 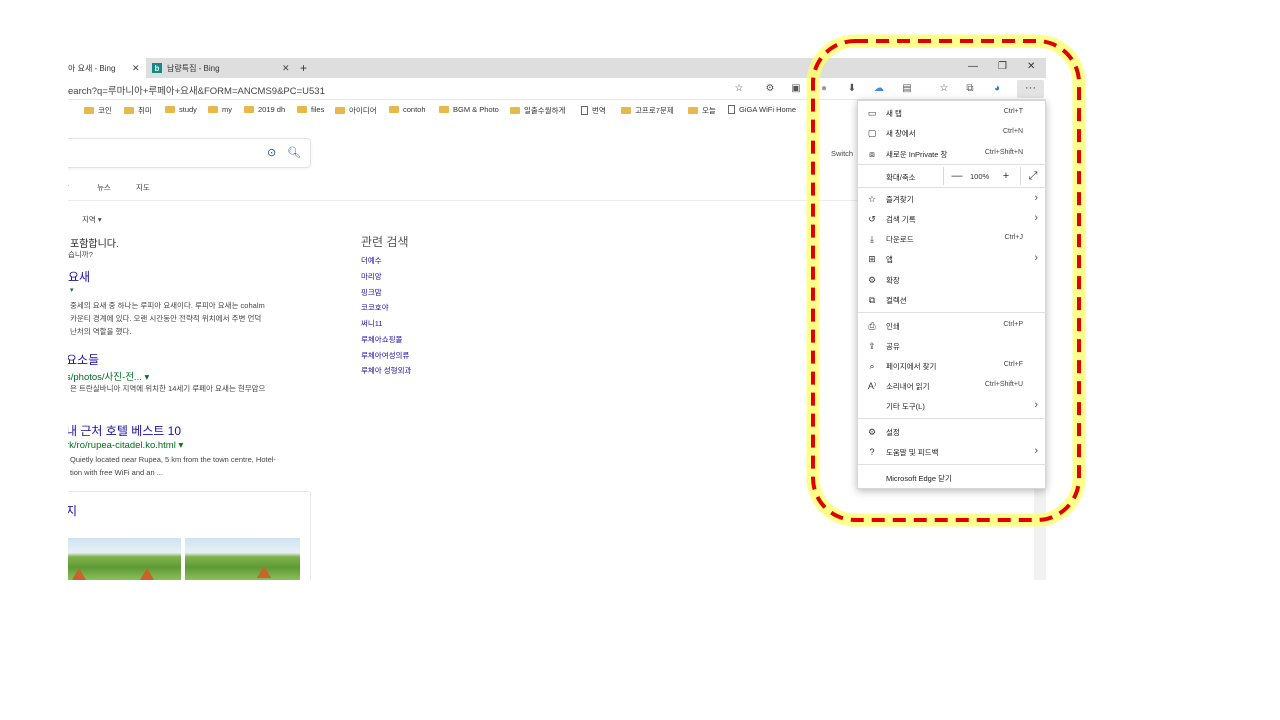 I want to click on menu-label: 기타 도구(L), so click(x=905, y=406).